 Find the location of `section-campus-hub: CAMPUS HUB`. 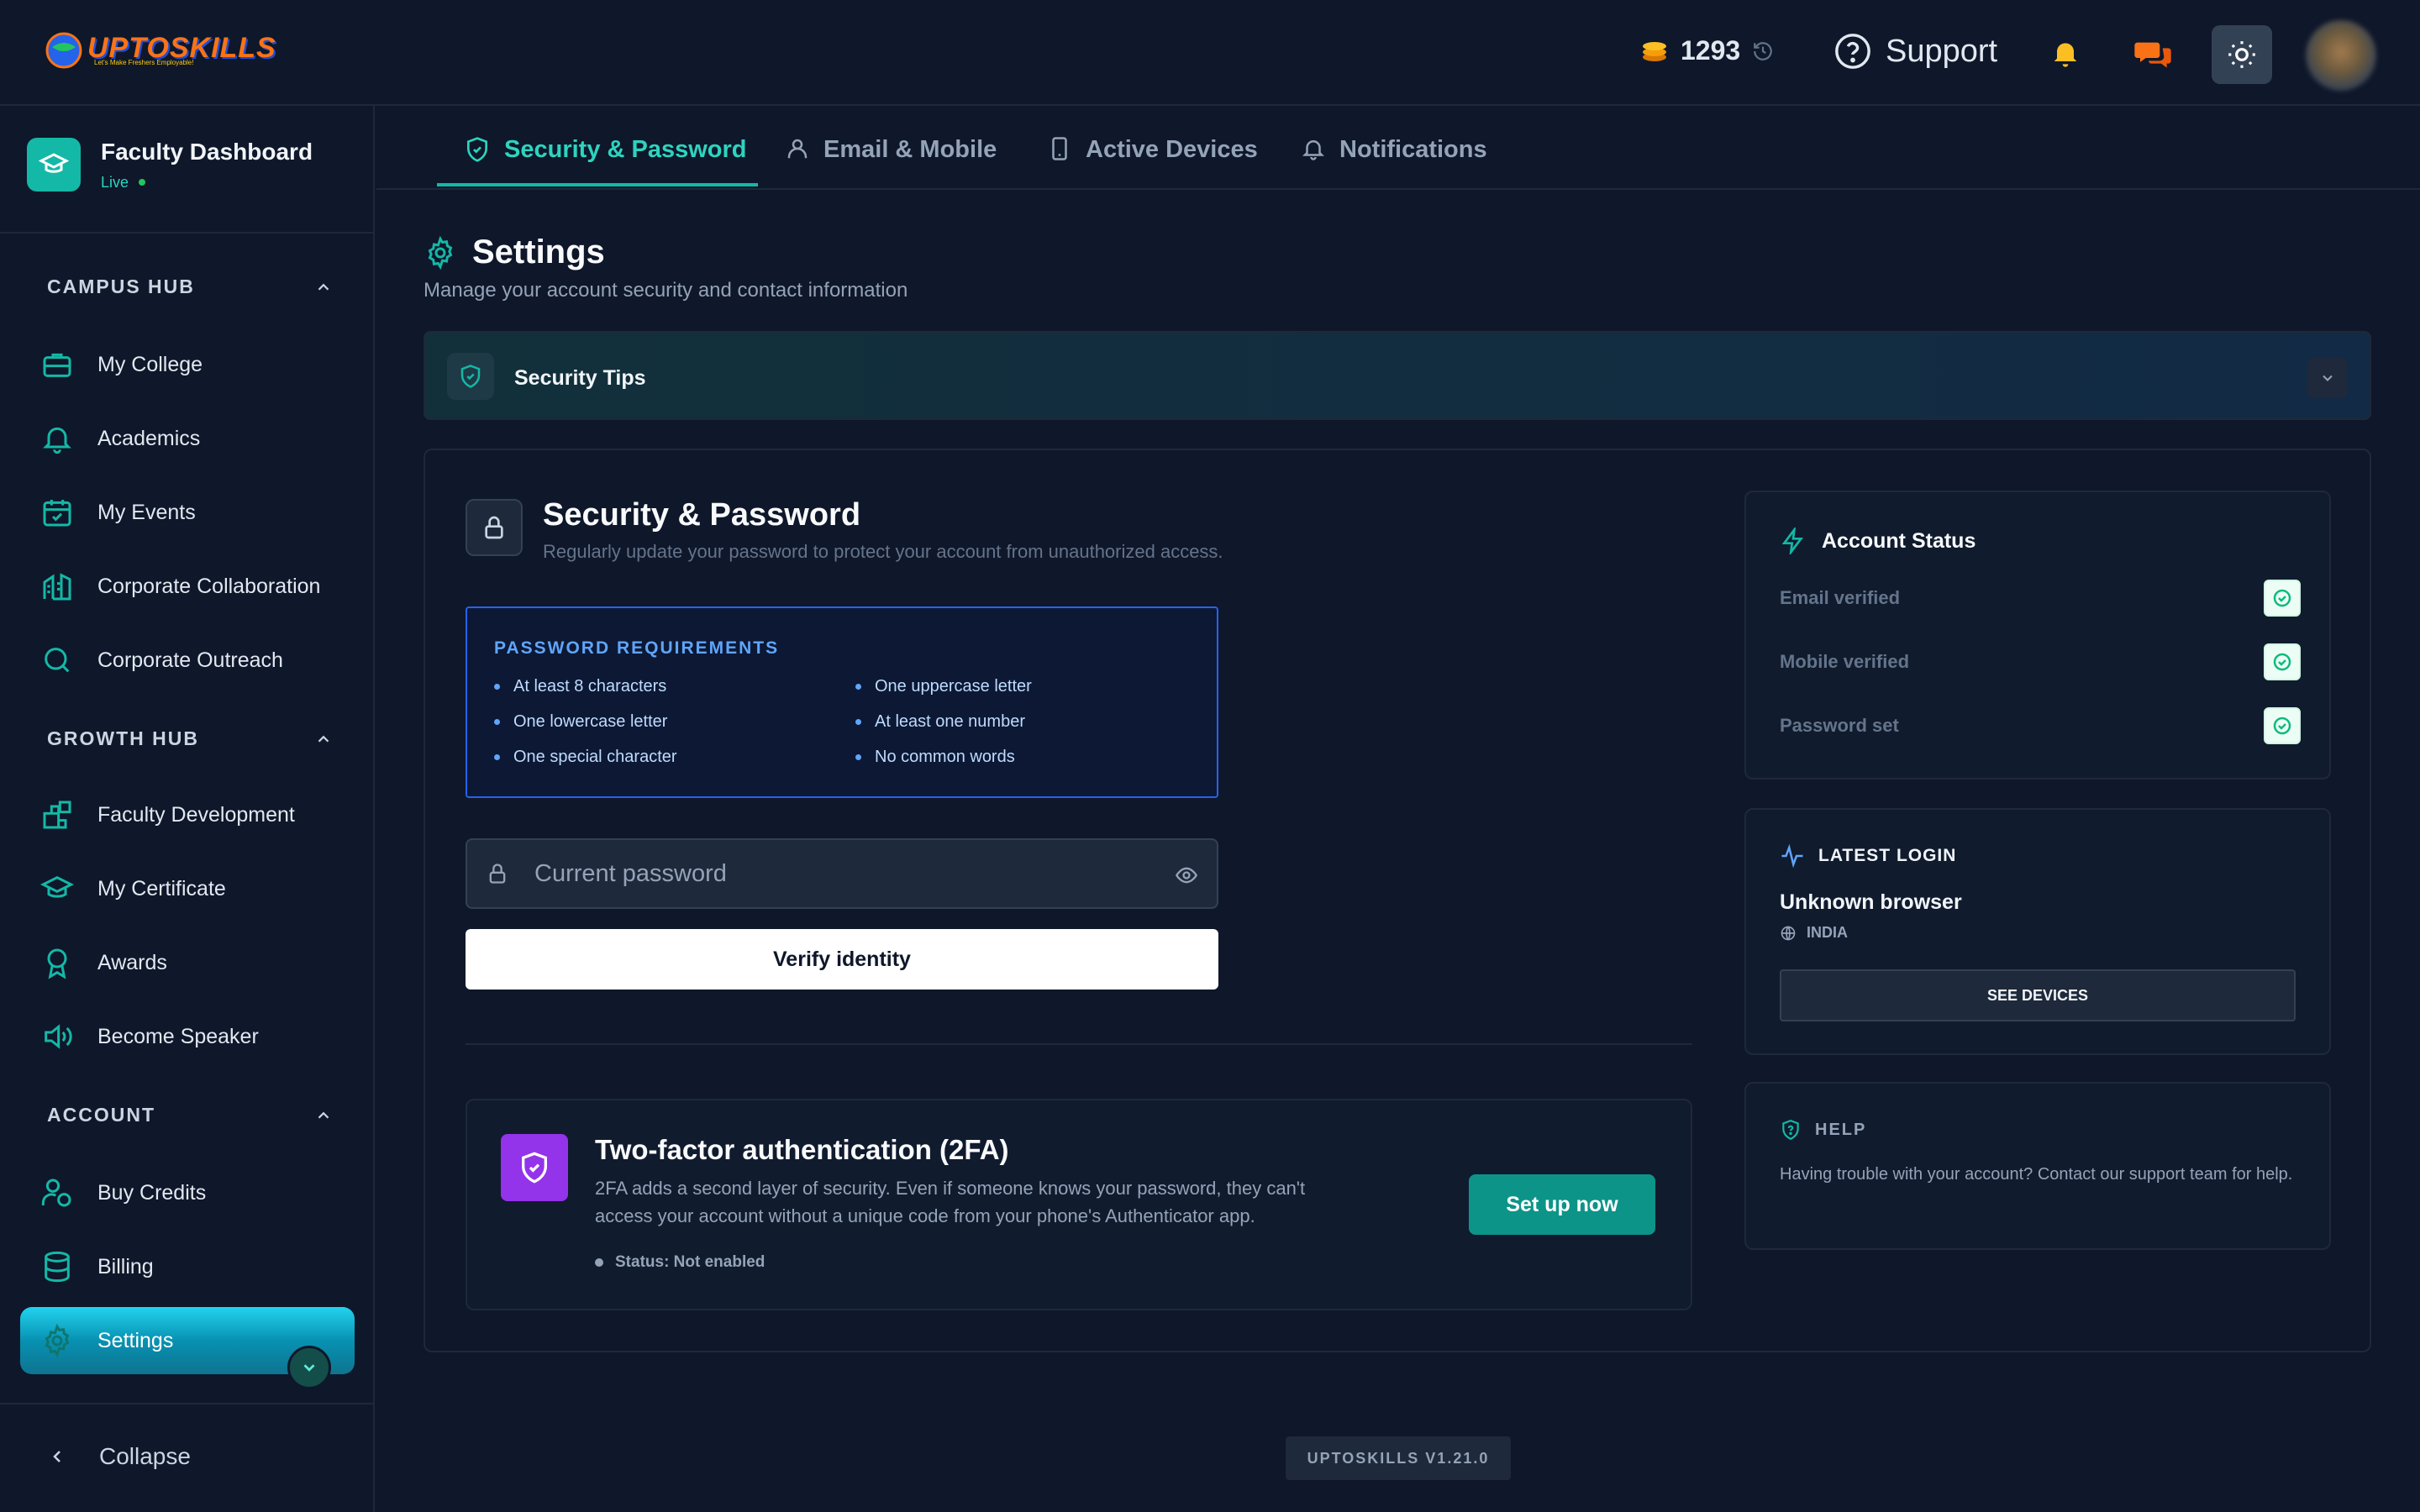

section-campus-hub: CAMPUS HUB is located at coordinates (190, 287).